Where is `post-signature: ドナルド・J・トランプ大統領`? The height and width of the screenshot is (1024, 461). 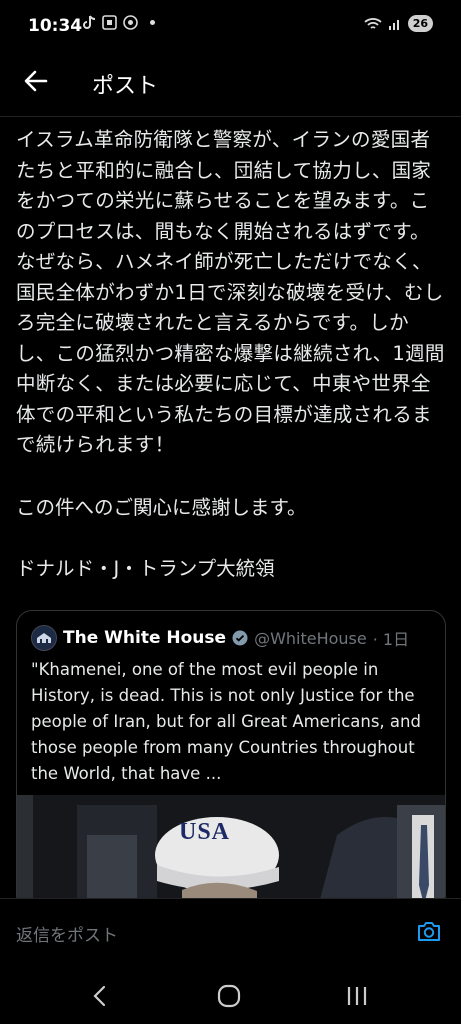
post-signature: ドナルド・J・トランプ大統領 is located at coordinates (145, 568).